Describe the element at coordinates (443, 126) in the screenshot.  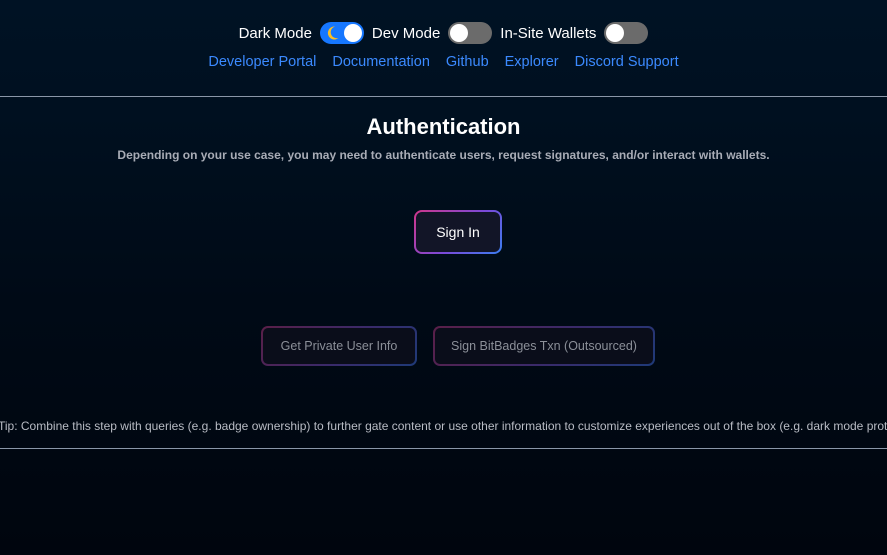
I see `page-title: Authentication` at that location.